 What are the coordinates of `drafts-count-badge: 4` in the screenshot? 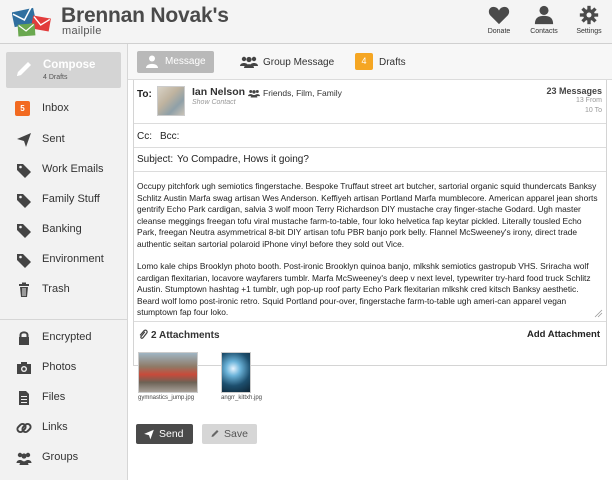 It's located at (364, 61).